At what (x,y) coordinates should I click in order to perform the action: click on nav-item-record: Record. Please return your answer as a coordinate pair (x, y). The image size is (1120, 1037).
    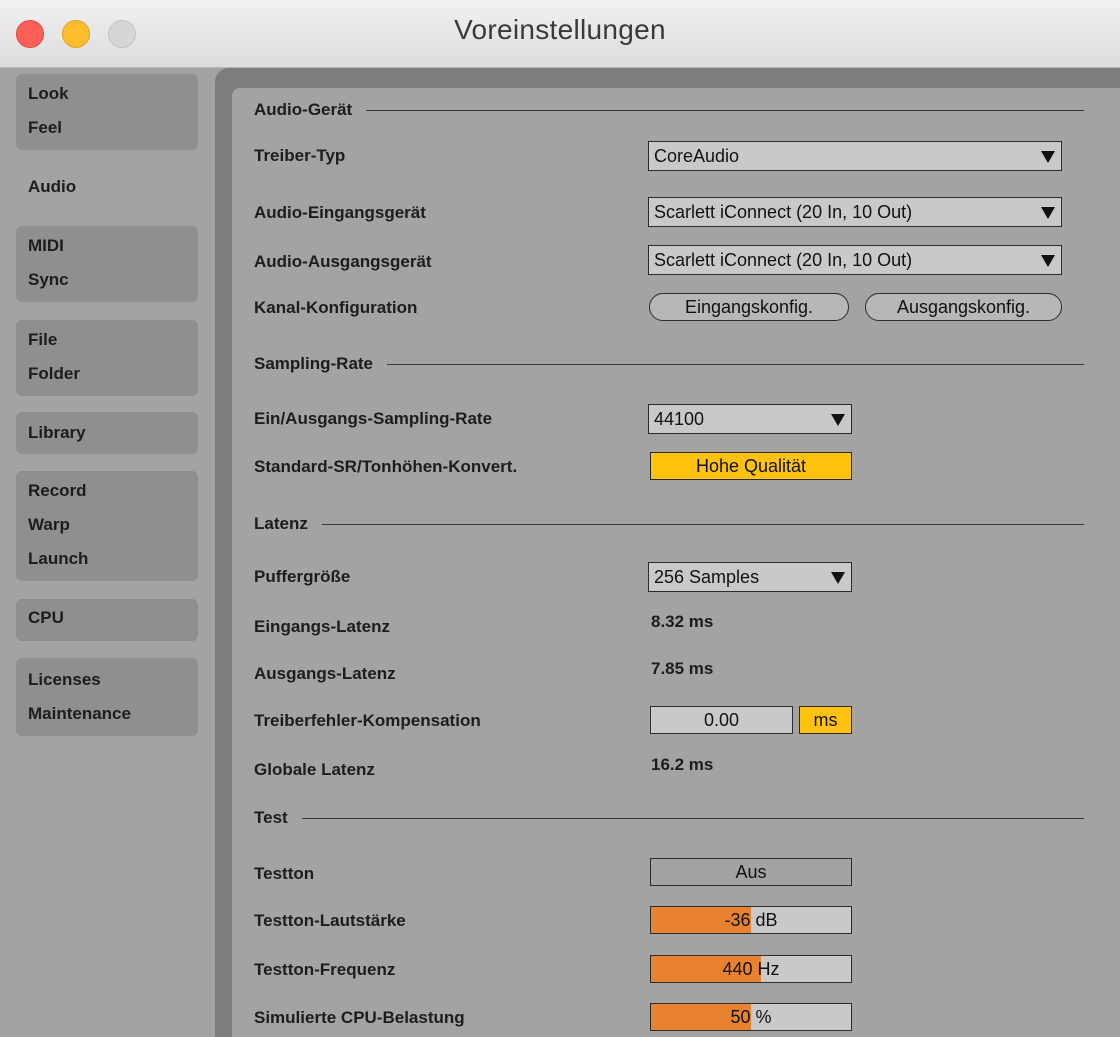
    Looking at the image, I should click on (107, 491).